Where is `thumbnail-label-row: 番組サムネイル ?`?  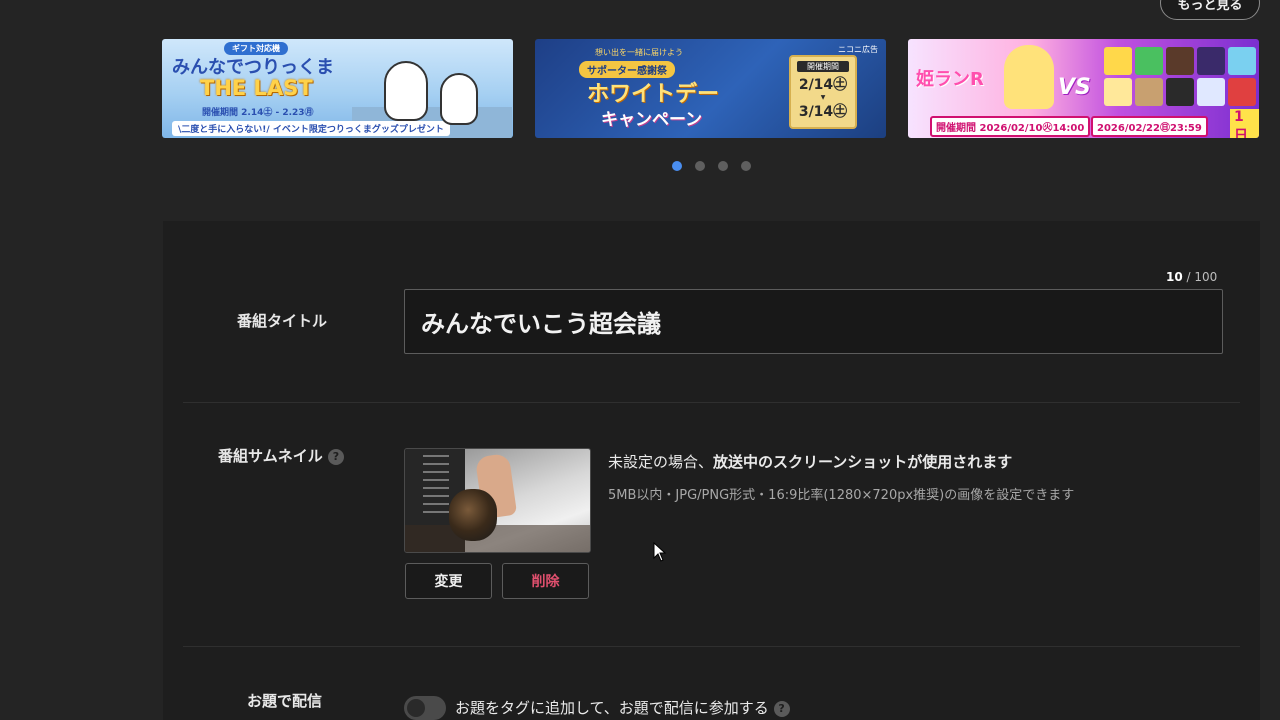
thumbnail-label-row: 番組サムネイル ? is located at coordinates (281, 455).